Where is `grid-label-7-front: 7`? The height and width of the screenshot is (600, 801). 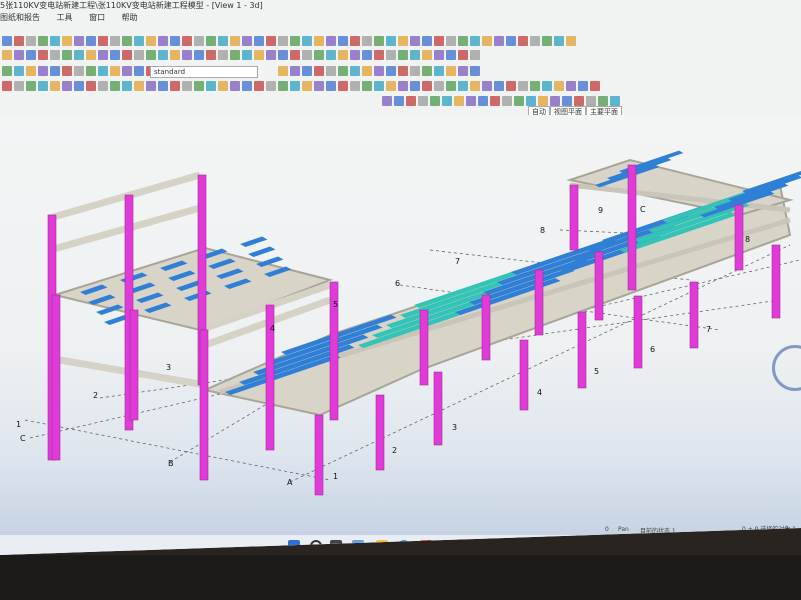 grid-label-7-front: 7 is located at coordinates (708, 329).